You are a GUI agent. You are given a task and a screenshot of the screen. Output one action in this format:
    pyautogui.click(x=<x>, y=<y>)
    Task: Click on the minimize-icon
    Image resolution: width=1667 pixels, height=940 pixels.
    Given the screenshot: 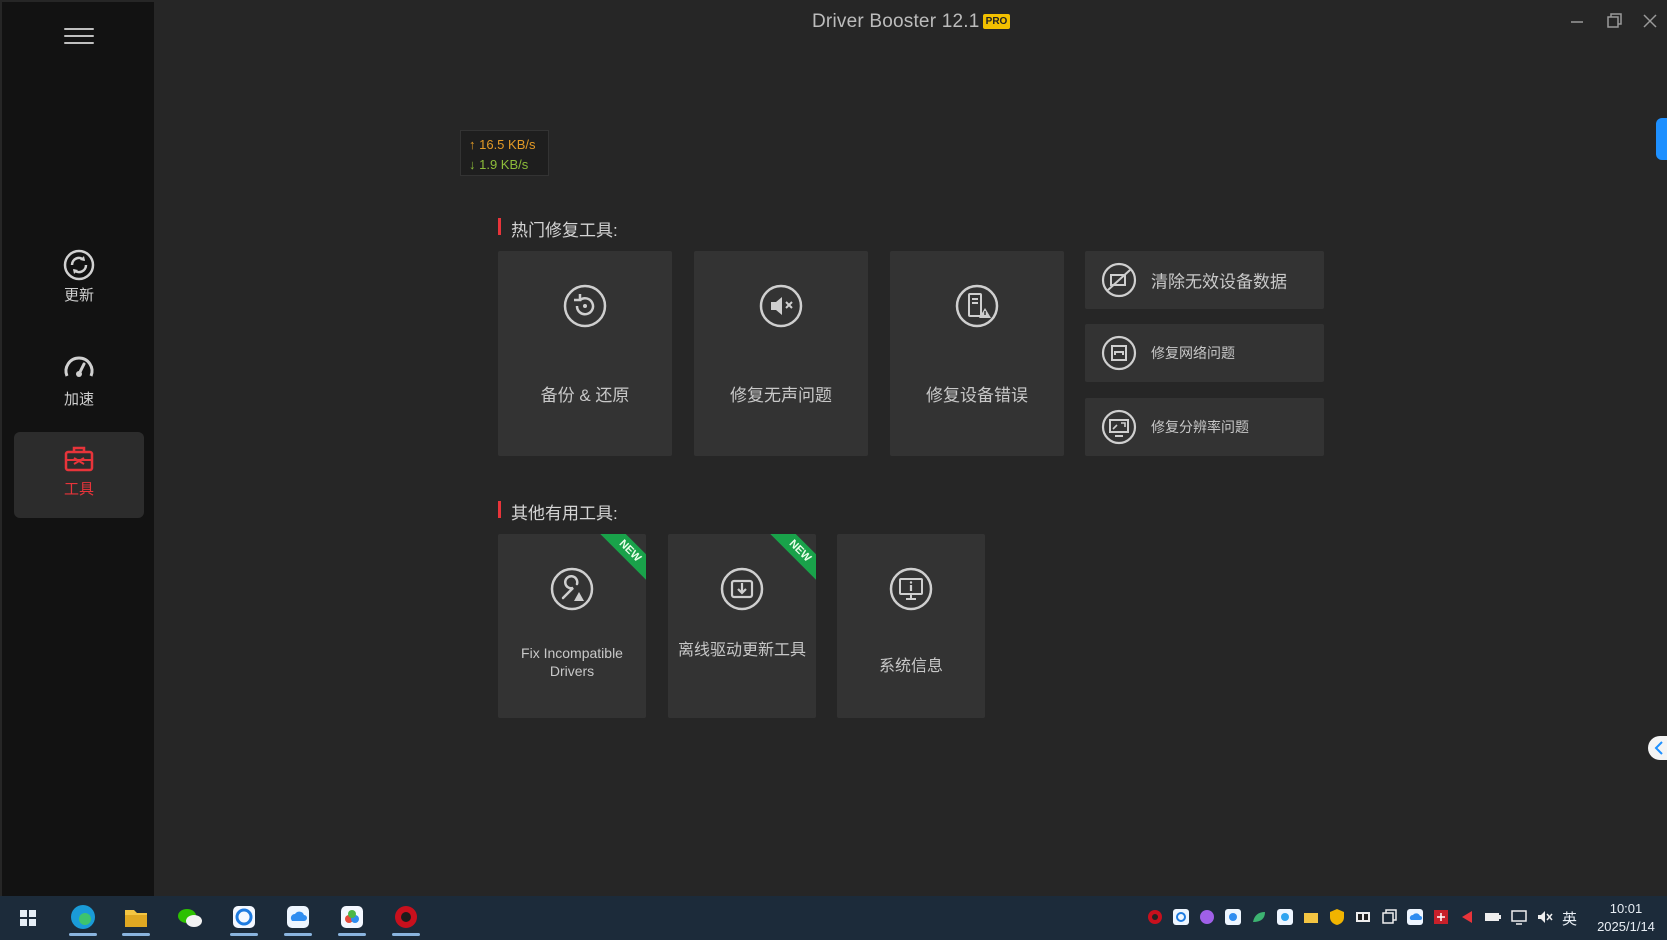 What is the action you would take?
    pyautogui.click(x=1577, y=21)
    